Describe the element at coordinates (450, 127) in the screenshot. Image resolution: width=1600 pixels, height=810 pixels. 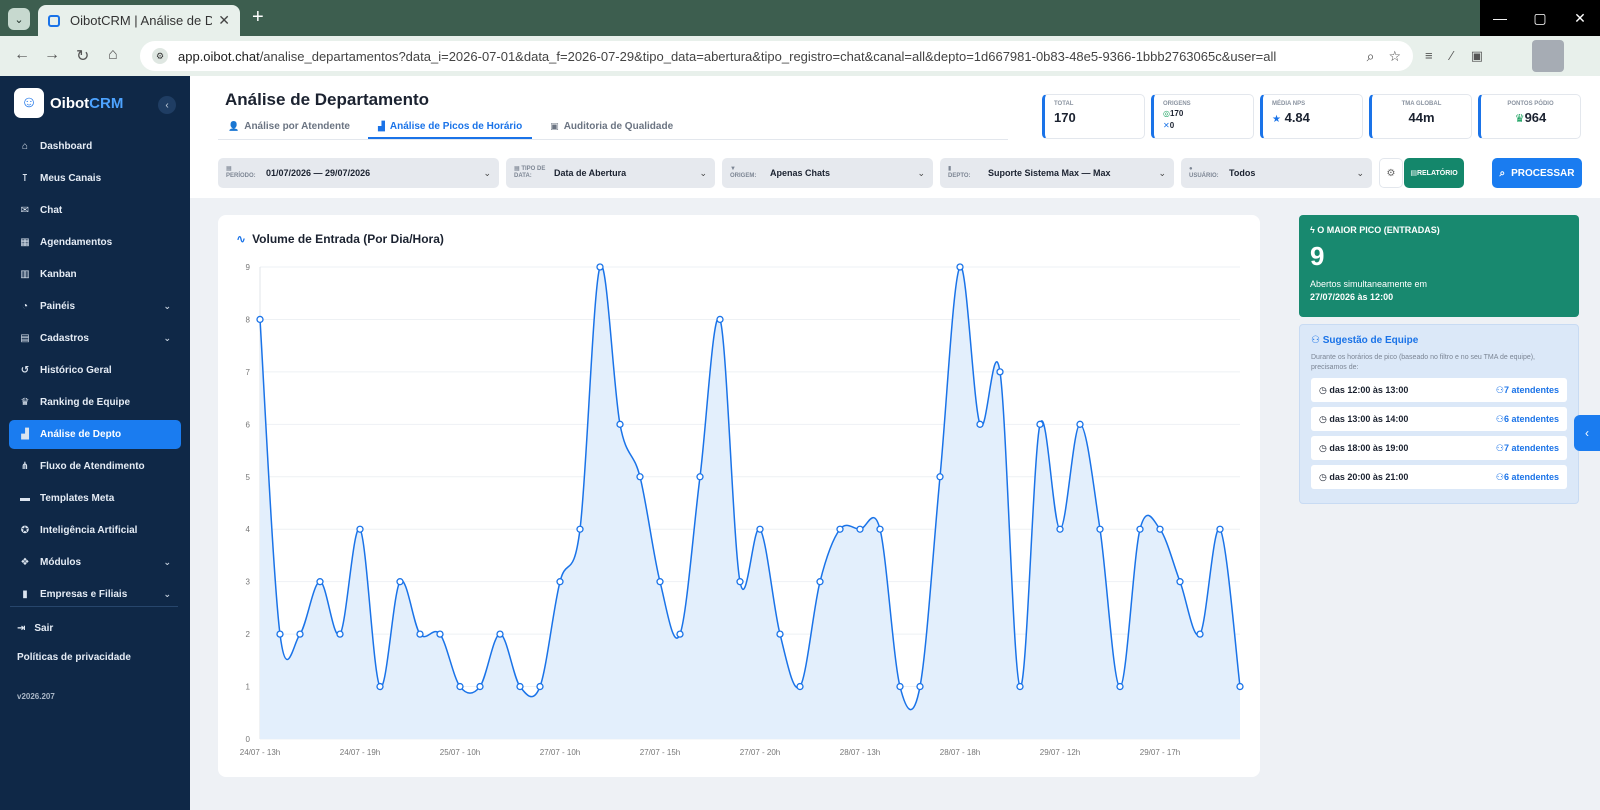
I see `page-tab: ▟ Análise de Picos de Horário` at that location.